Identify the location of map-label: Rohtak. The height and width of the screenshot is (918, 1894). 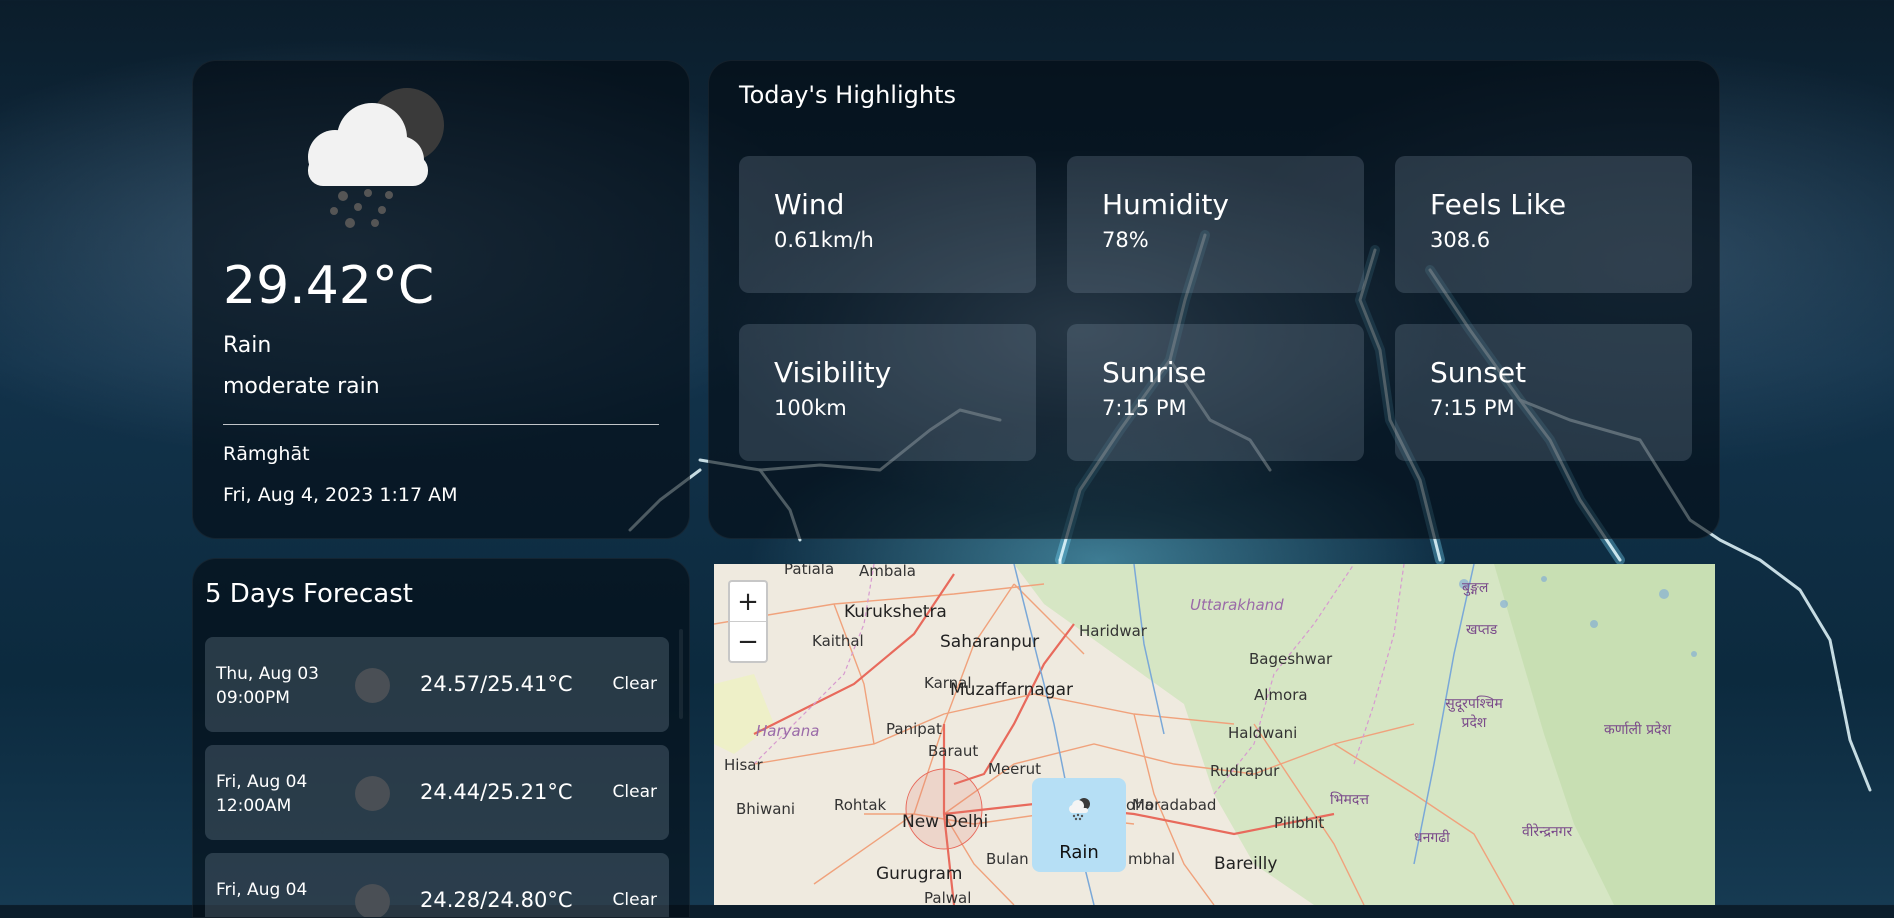
(860, 805).